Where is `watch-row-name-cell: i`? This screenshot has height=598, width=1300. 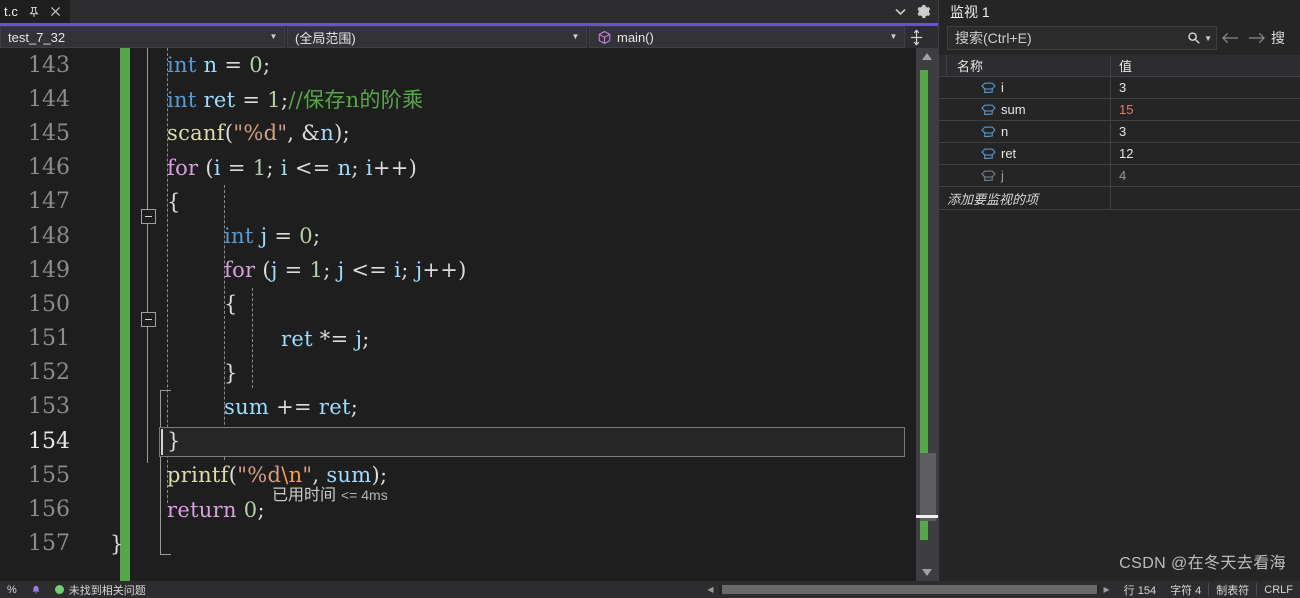 watch-row-name-cell: i is located at coordinates (1029, 87).